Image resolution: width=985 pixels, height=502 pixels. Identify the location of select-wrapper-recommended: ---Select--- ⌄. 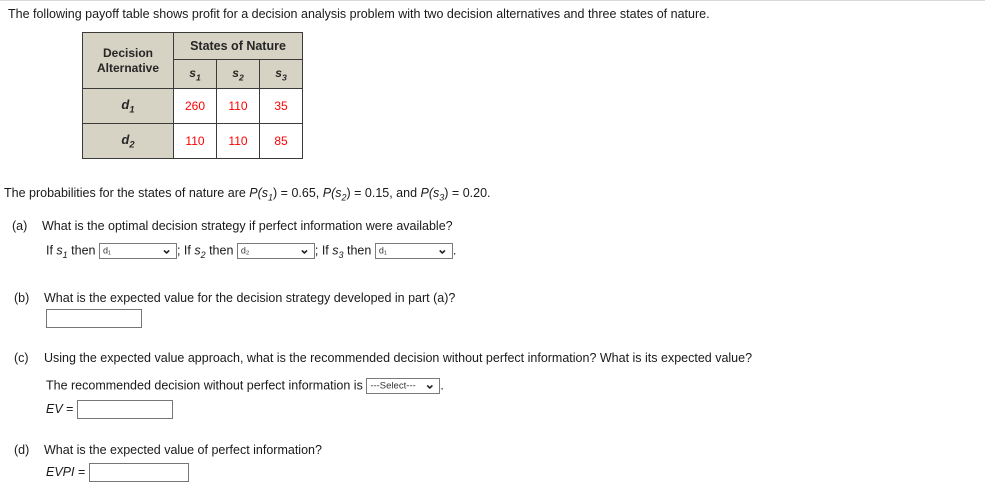
(403, 386).